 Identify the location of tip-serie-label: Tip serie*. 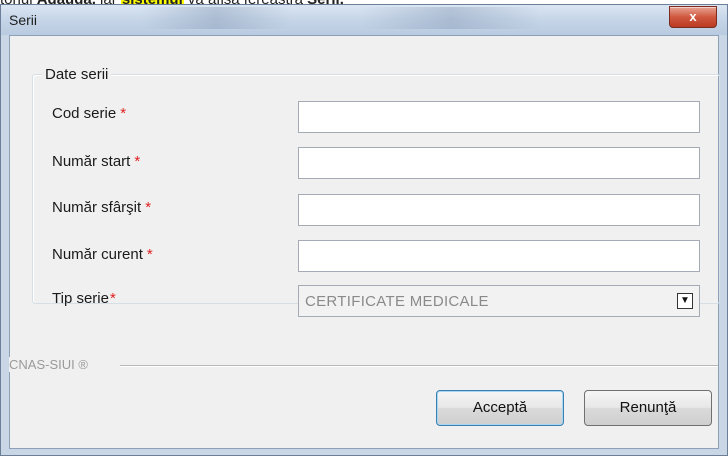
(84, 298).